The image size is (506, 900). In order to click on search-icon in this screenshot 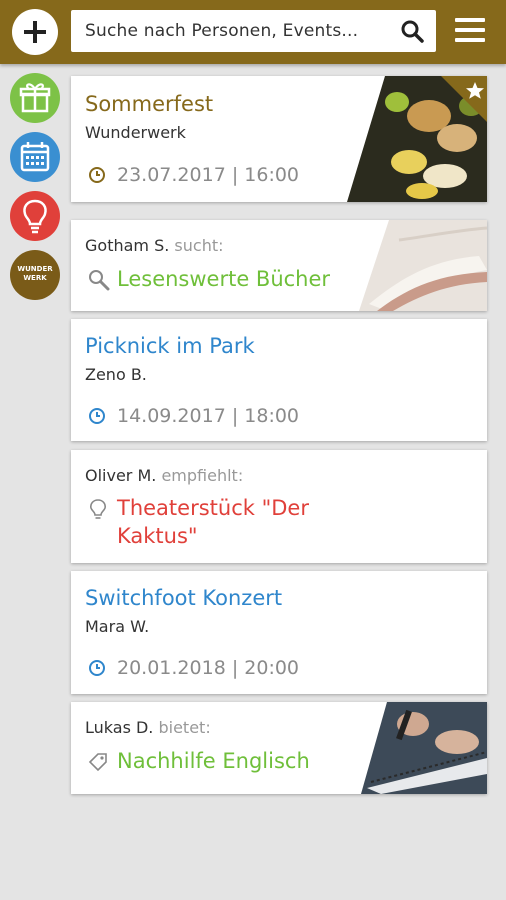, I will do `click(412, 31)`.